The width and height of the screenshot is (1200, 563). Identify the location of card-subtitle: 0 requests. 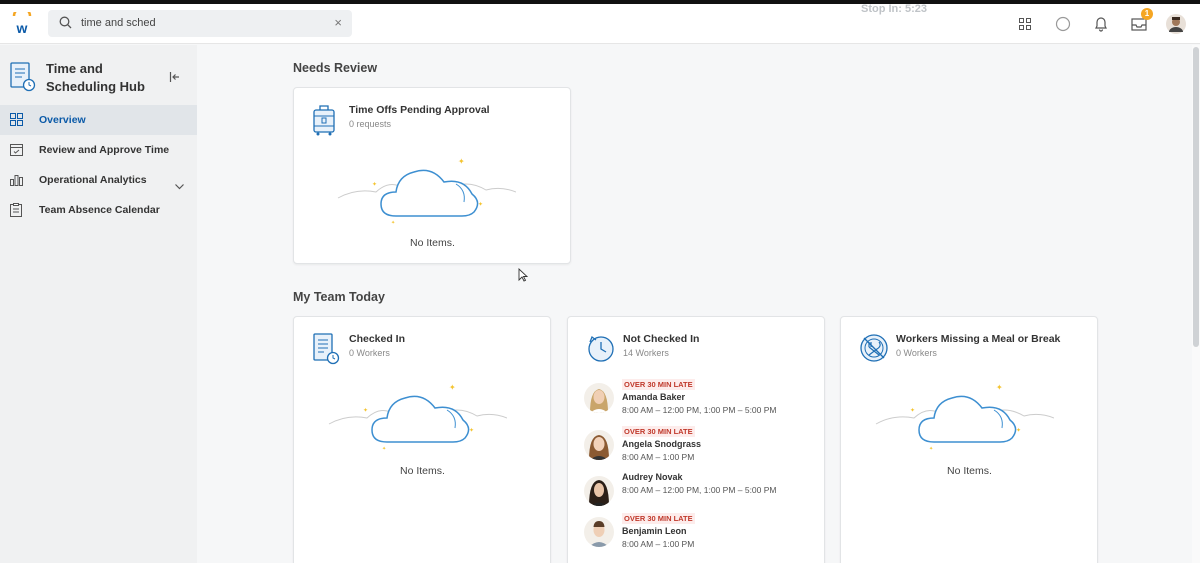
(370, 124).